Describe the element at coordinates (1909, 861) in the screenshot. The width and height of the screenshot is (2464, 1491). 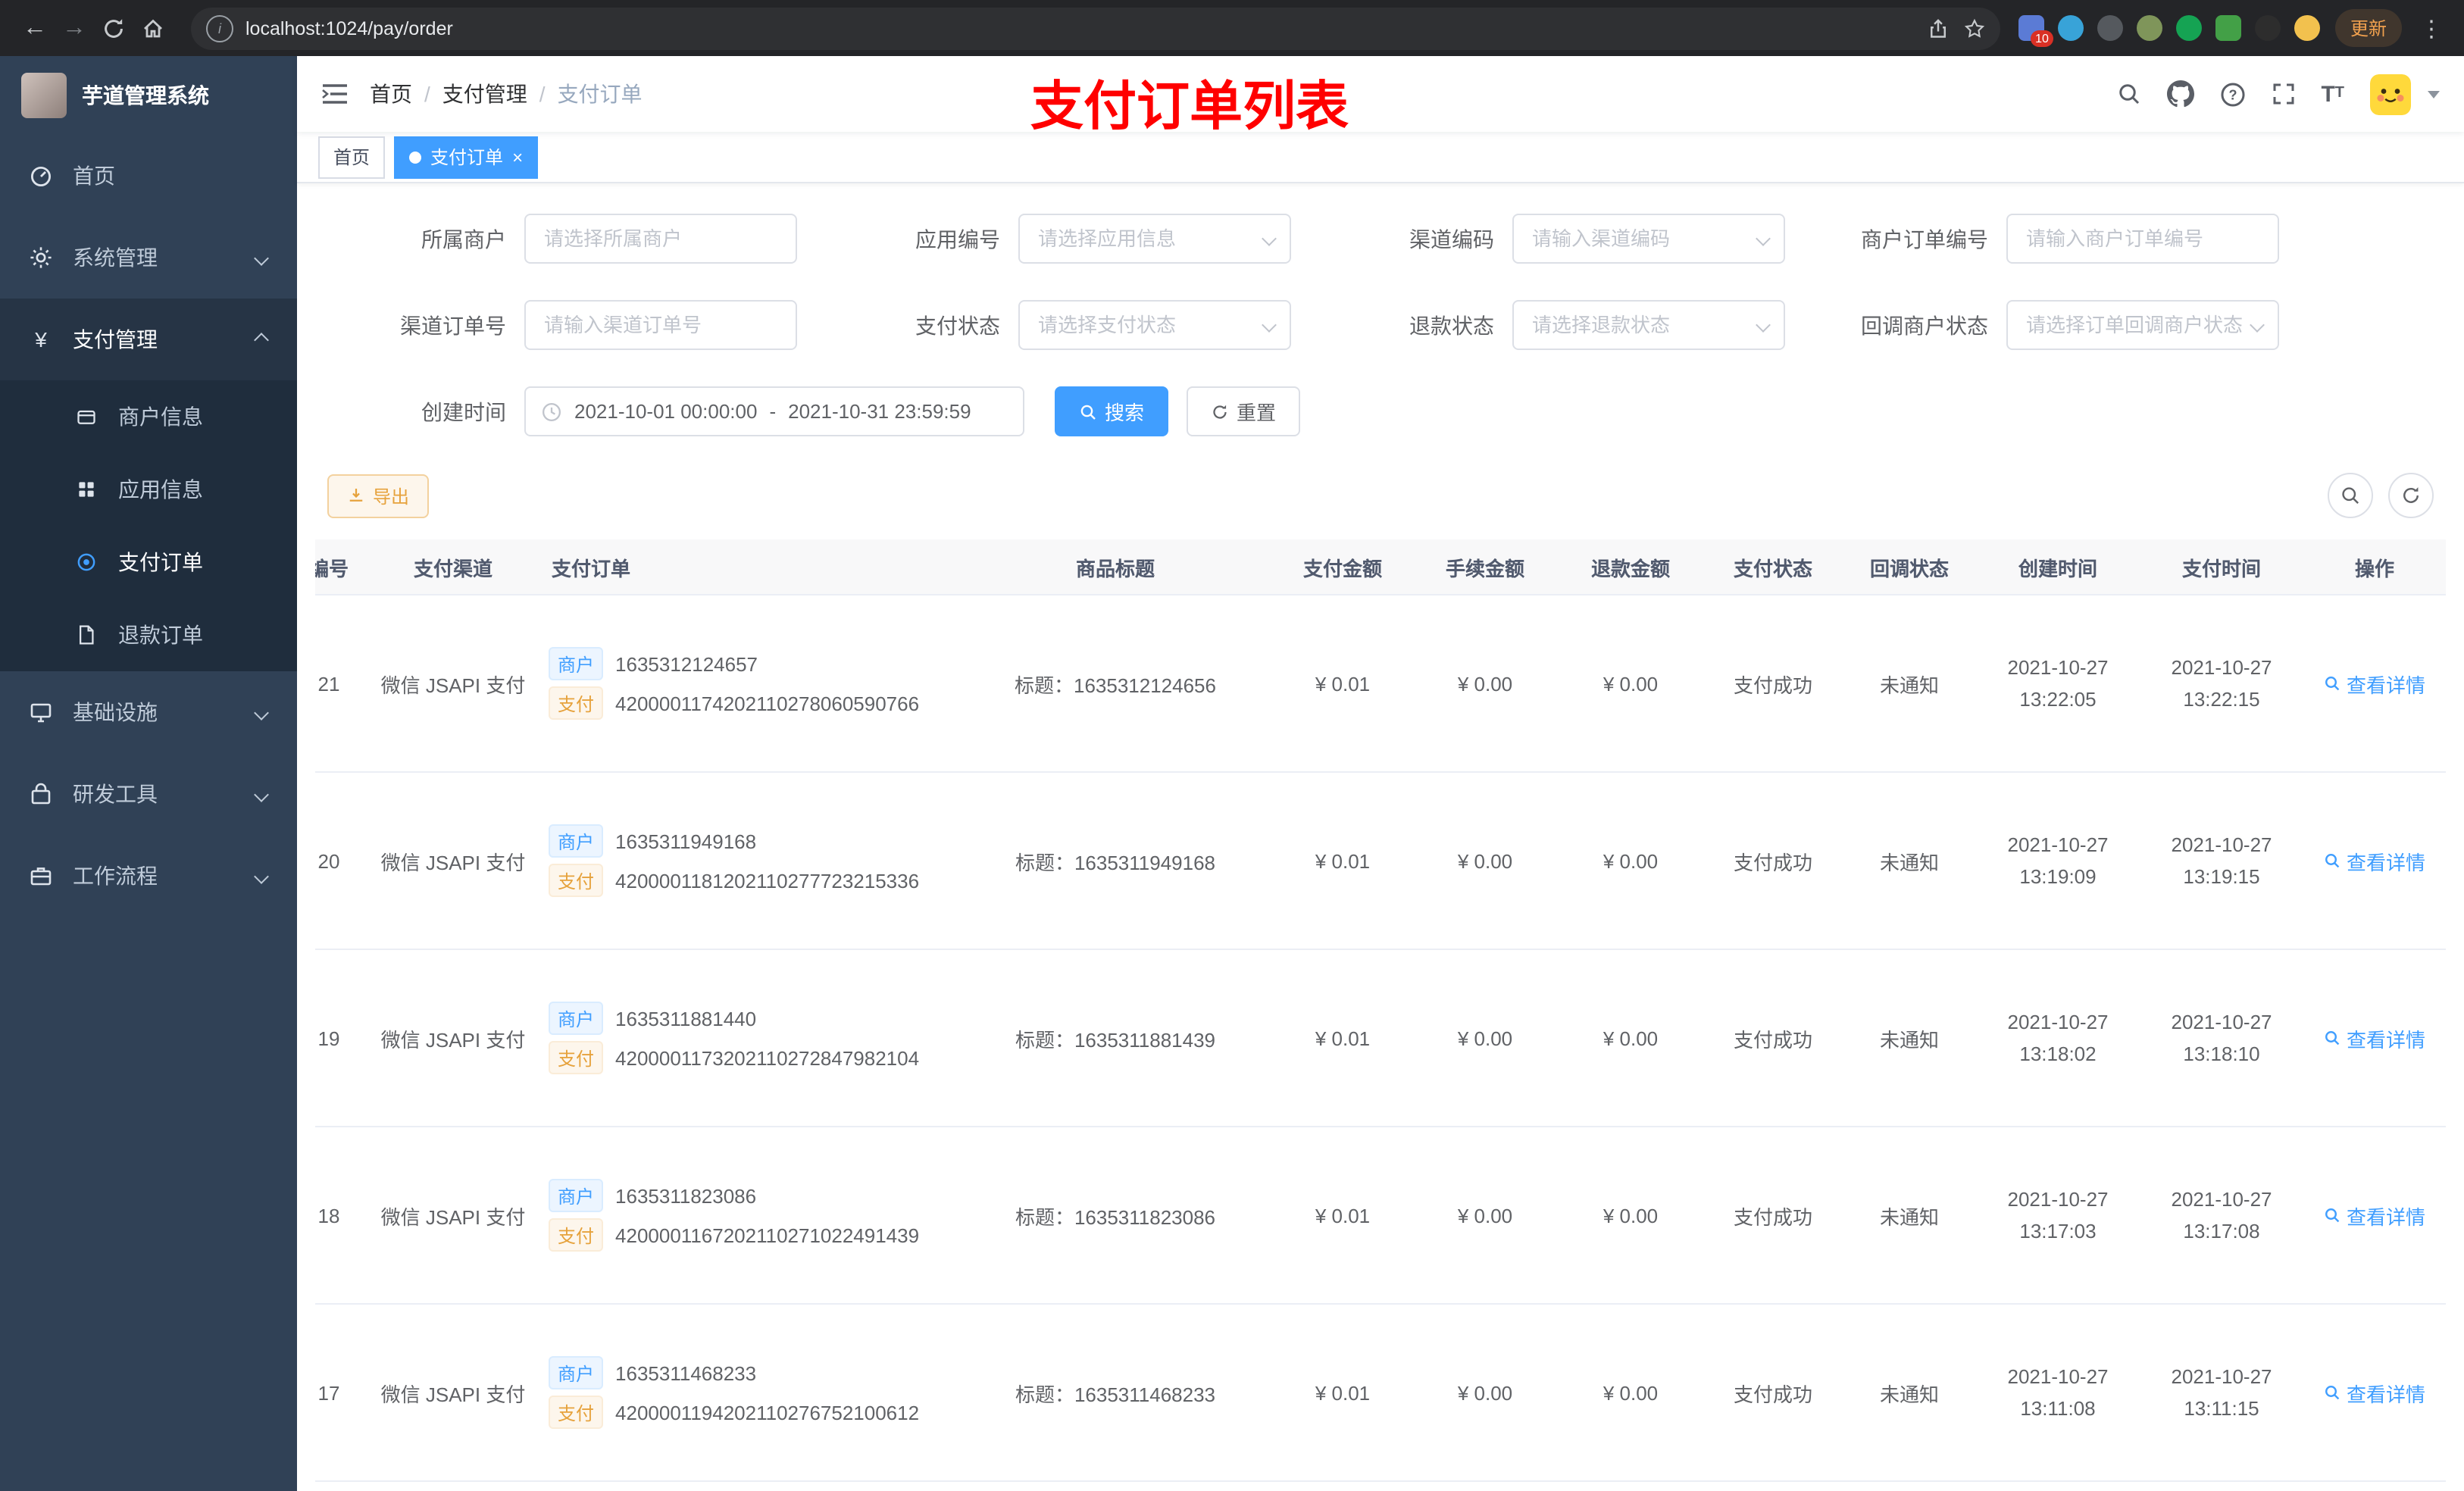
I see `notify-status: 未通知` at that location.